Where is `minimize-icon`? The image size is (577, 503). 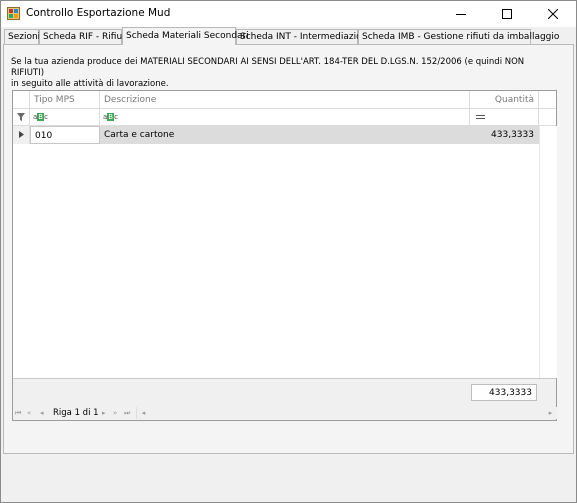
minimize-icon is located at coordinates (461, 14).